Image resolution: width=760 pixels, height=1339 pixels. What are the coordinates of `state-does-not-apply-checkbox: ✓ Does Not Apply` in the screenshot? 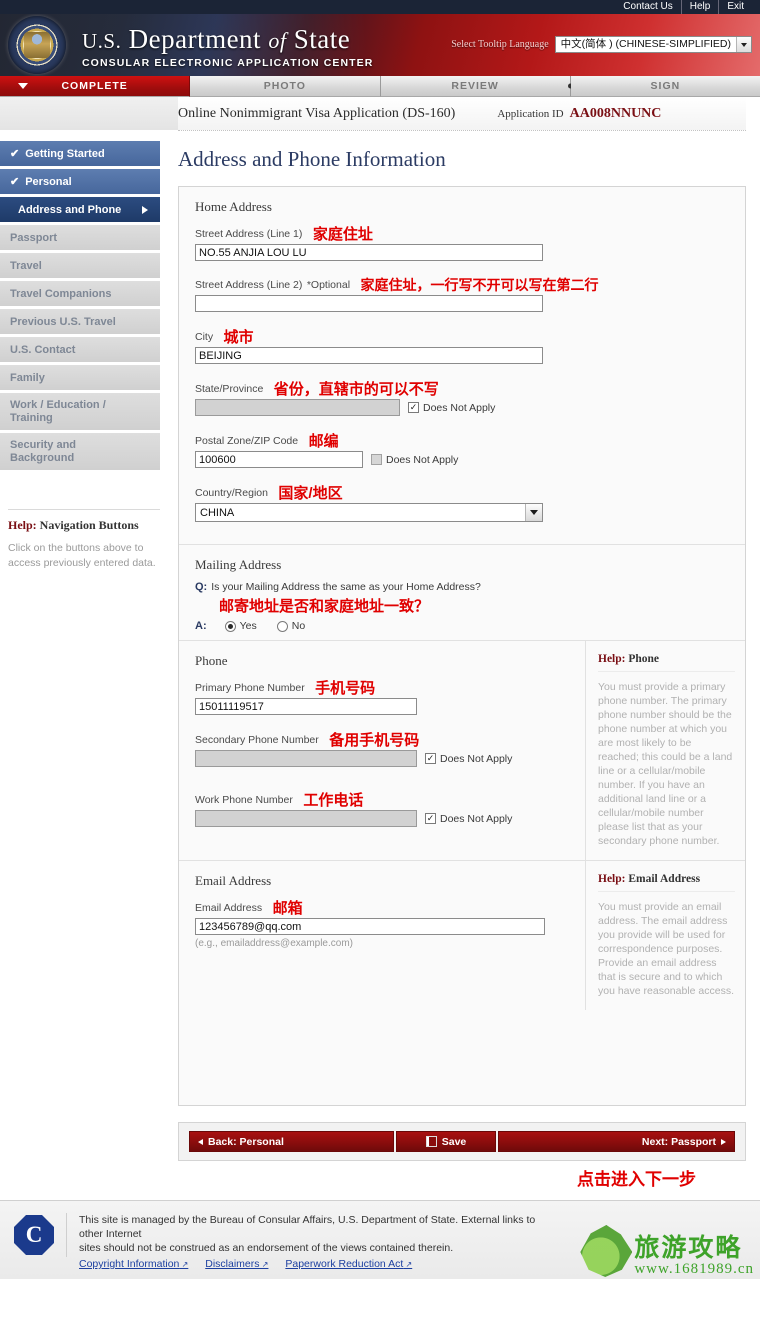 It's located at (451, 408).